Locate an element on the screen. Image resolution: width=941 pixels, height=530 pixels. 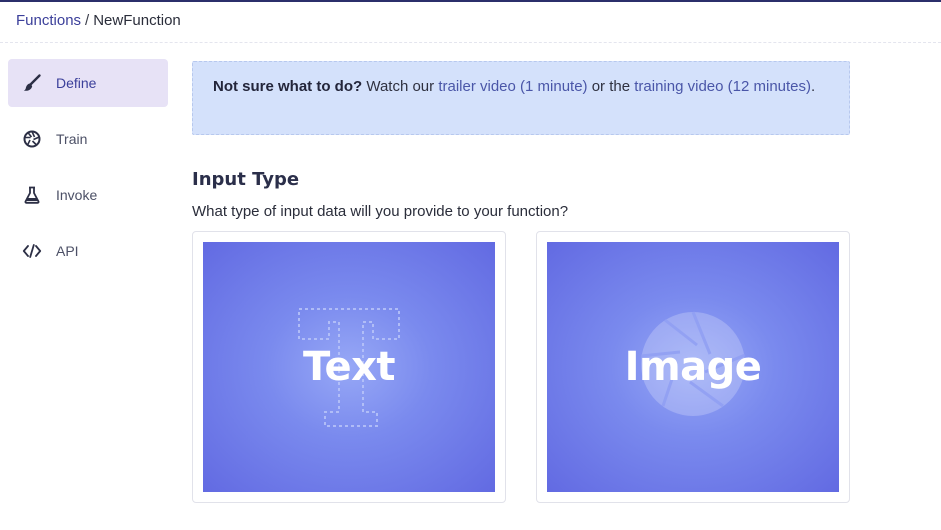
top-rule is located at coordinates (470, 1).